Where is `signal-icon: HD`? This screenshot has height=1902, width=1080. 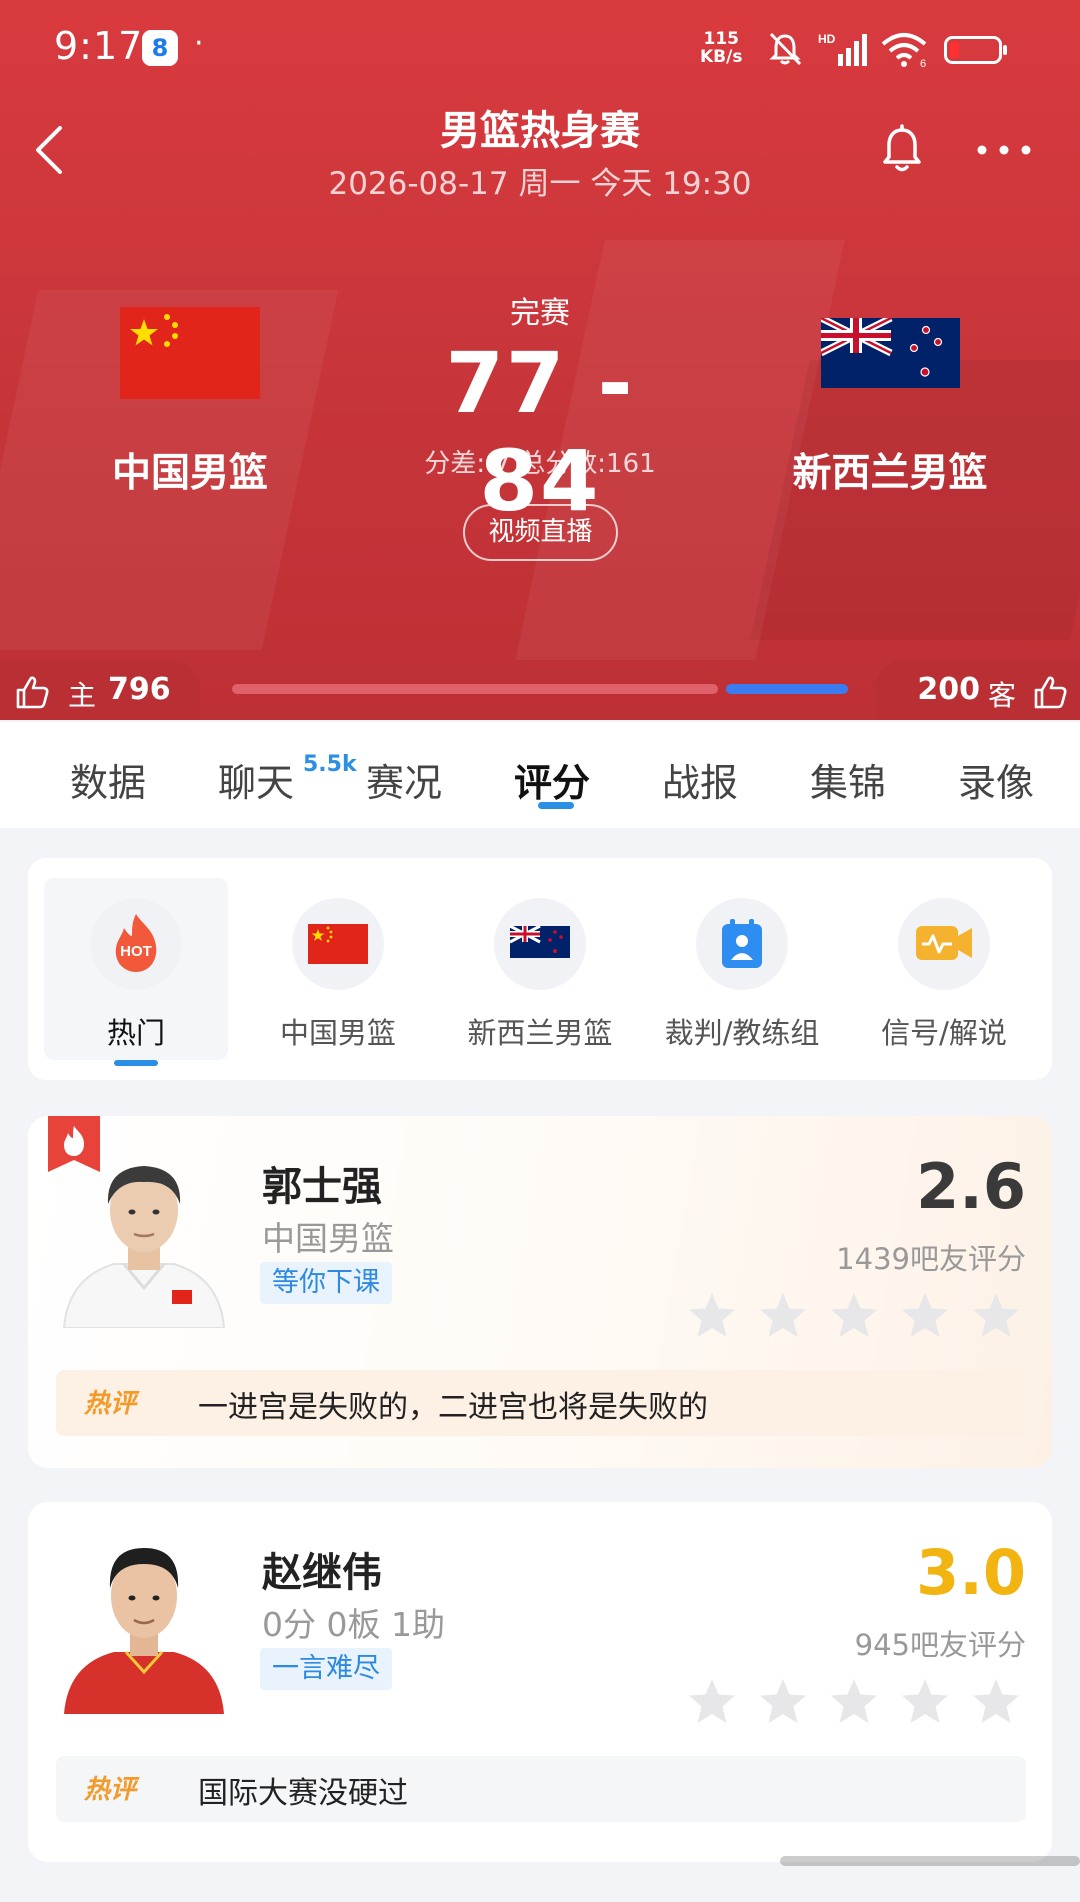 signal-icon: HD is located at coordinates (842, 49).